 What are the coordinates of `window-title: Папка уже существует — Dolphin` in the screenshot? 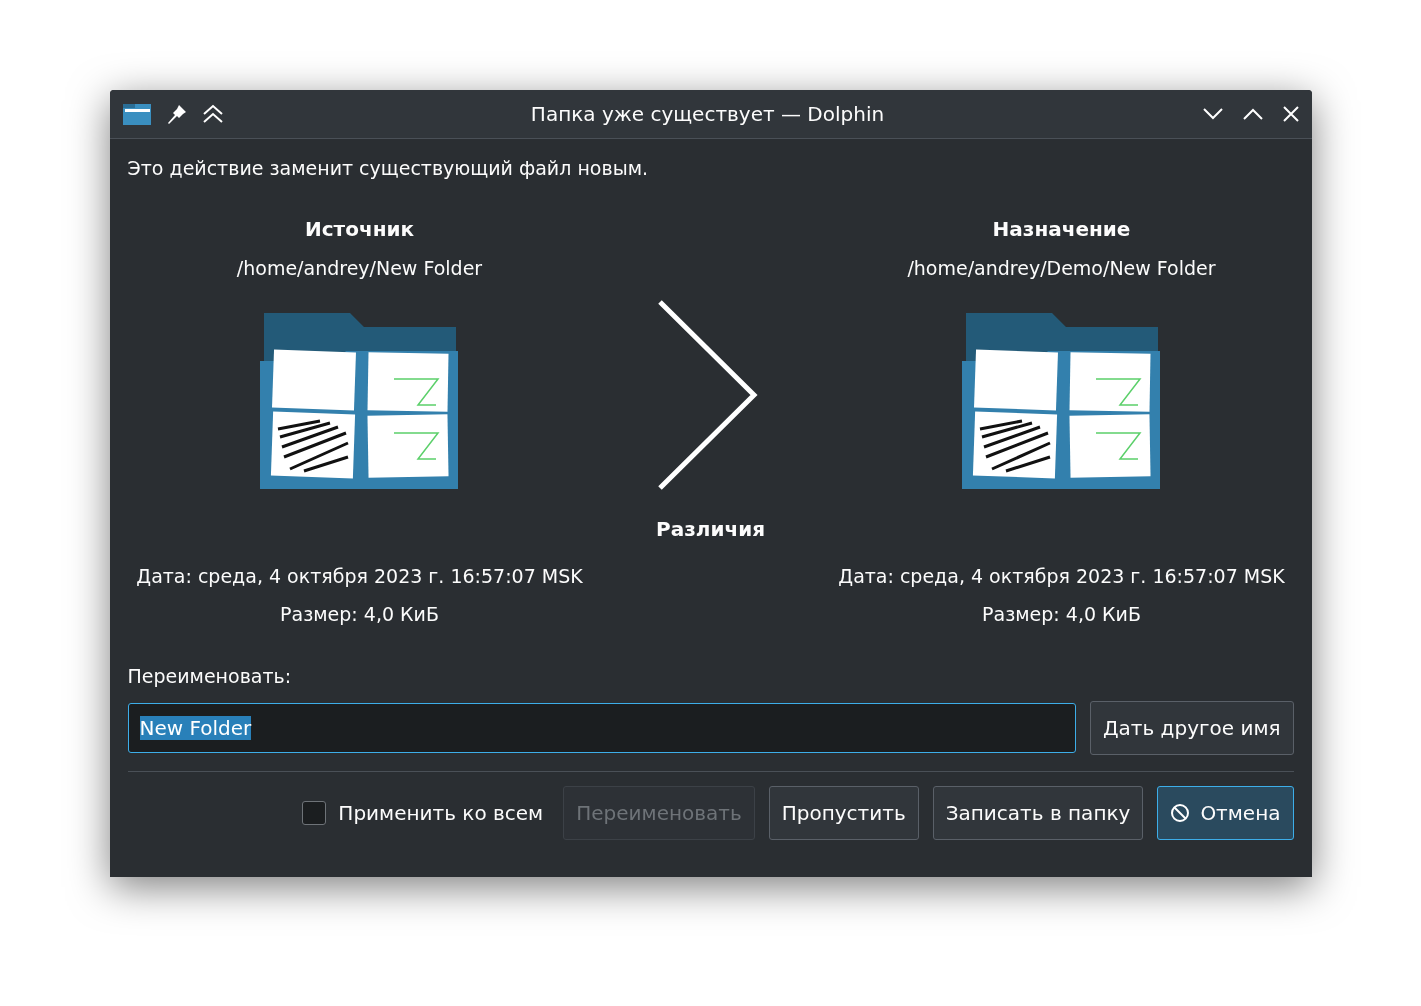 It's located at (707, 114).